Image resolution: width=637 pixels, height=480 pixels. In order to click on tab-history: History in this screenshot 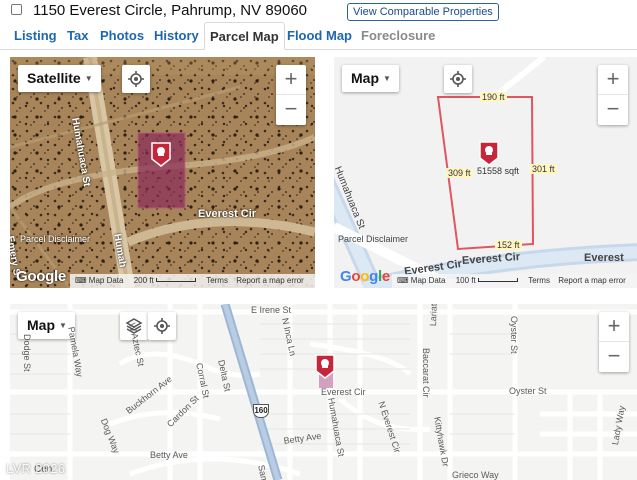, I will do `click(176, 35)`.